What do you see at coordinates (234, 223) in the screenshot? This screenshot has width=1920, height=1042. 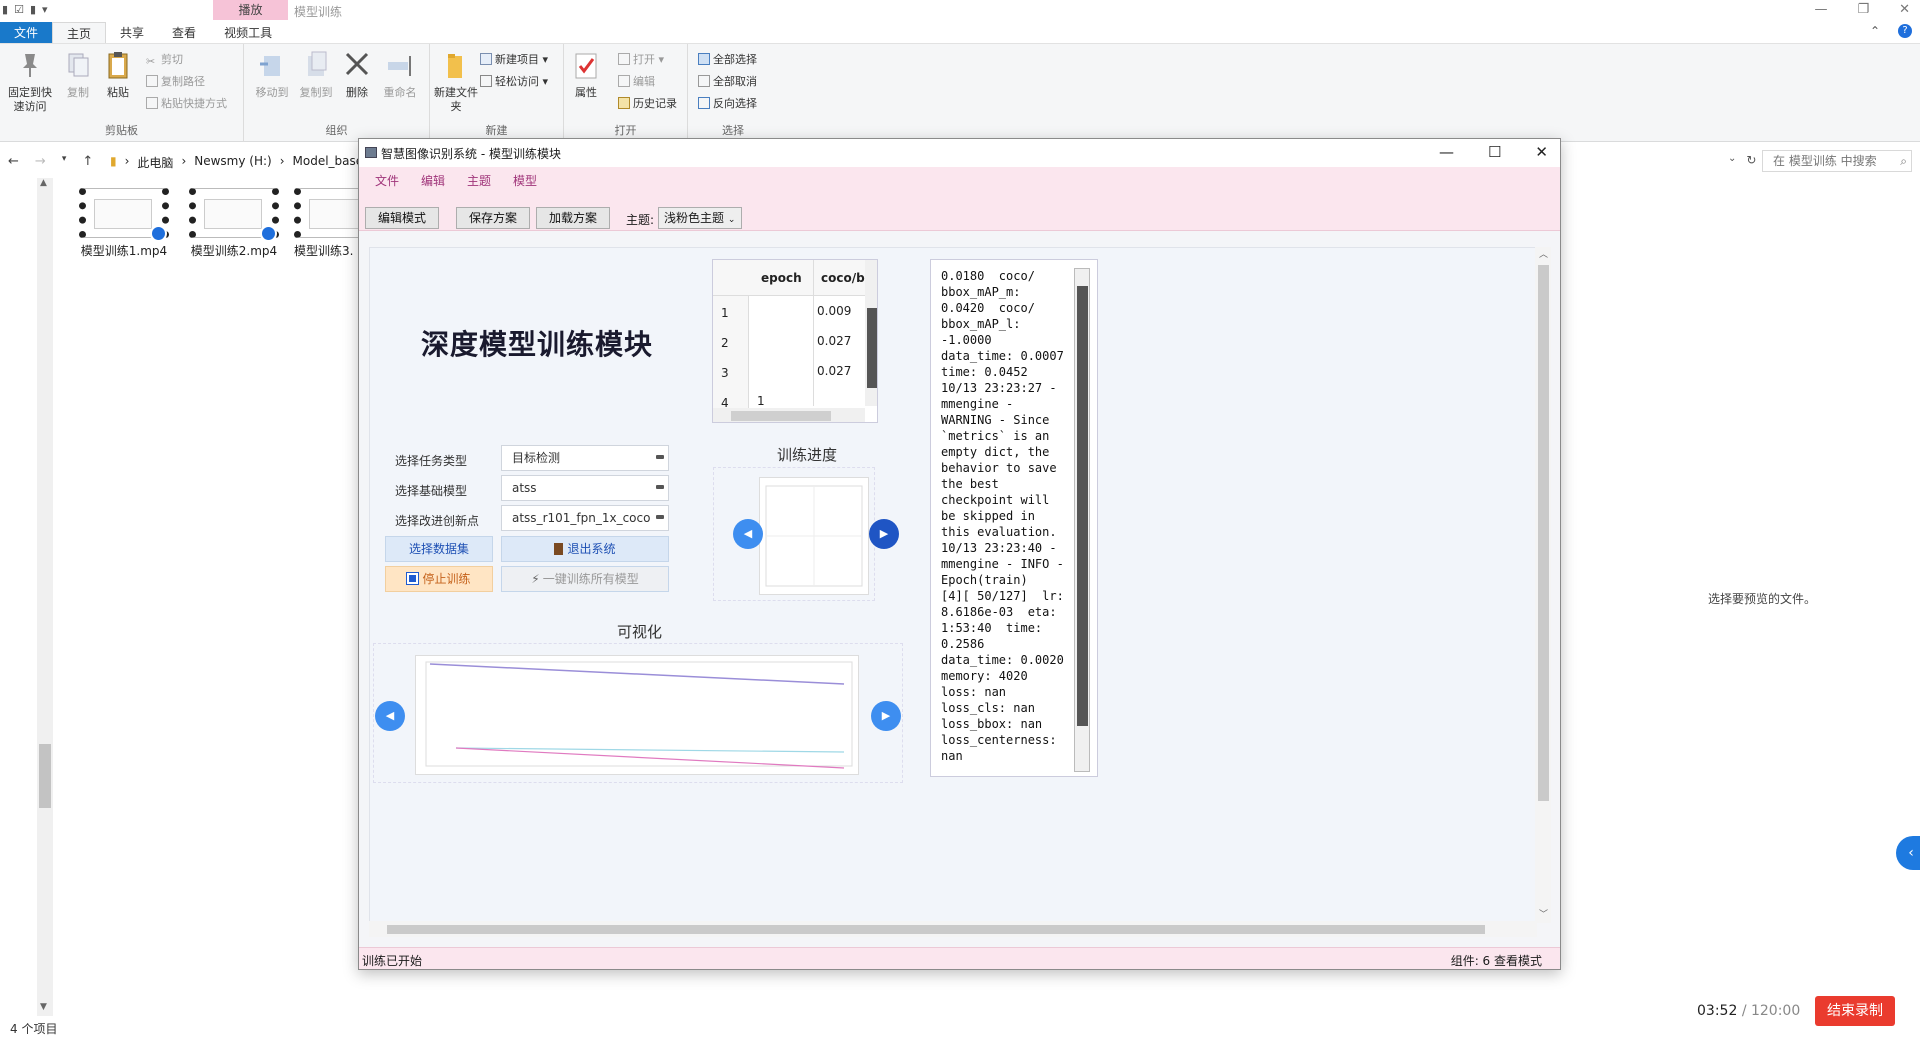 I see `file-item: 模型训练2.mp4` at bounding box center [234, 223].